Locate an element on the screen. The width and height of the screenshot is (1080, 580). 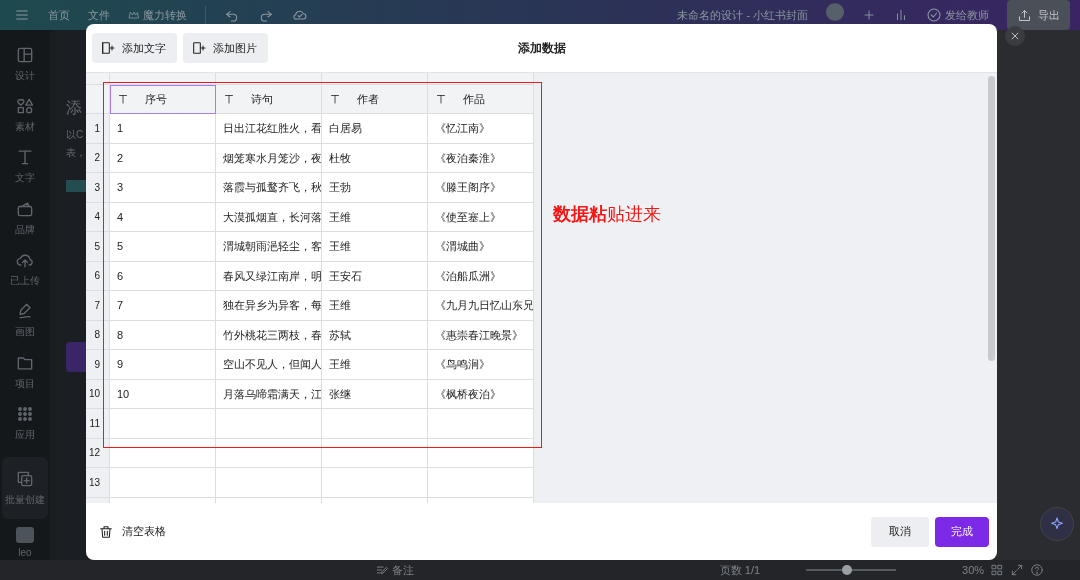
table-cell: 苏轼 is located at coordinates (375, 335).